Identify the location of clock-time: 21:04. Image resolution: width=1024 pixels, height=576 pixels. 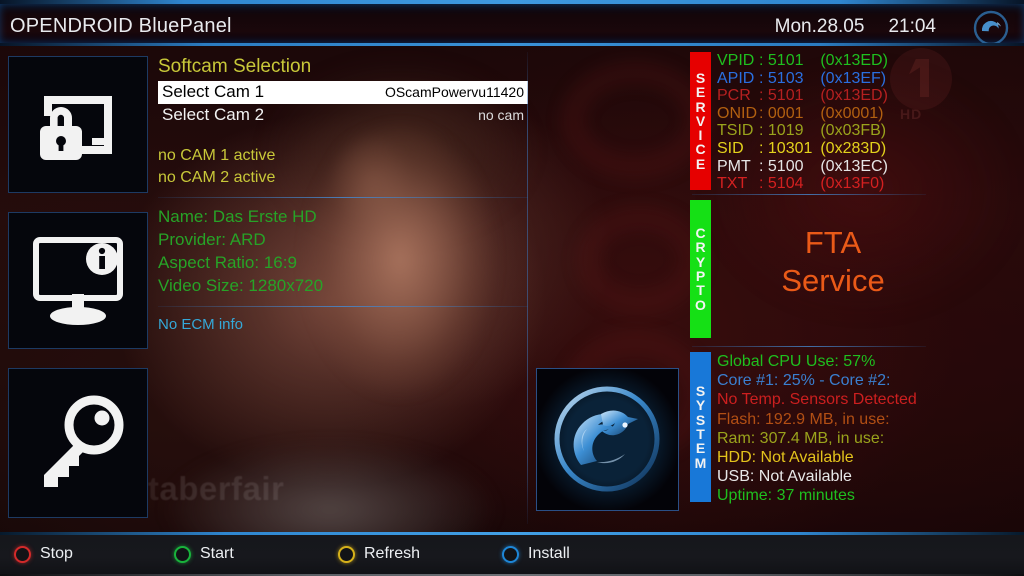
(912, 26).